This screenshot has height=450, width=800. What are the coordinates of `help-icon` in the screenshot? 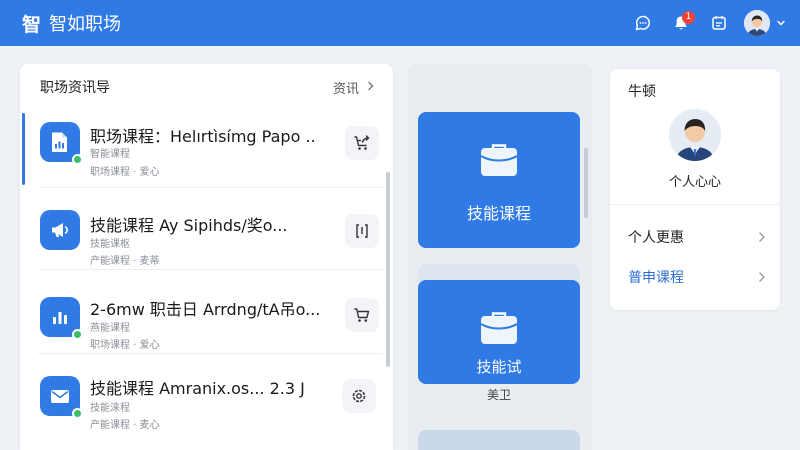 It's located at (643, 23).